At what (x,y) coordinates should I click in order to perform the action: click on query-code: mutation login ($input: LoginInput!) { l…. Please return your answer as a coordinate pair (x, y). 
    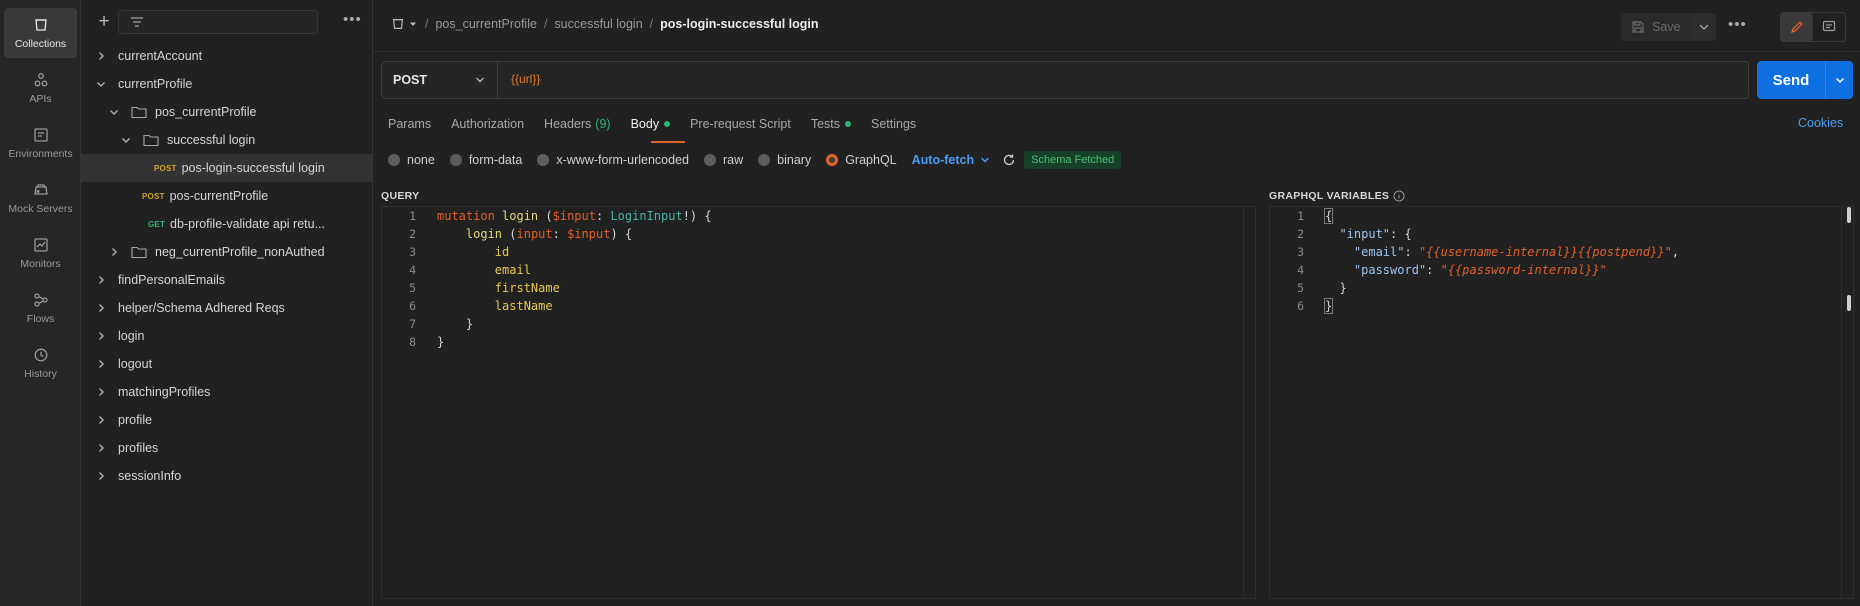
    Looking at the image, I should click on (574, 279).